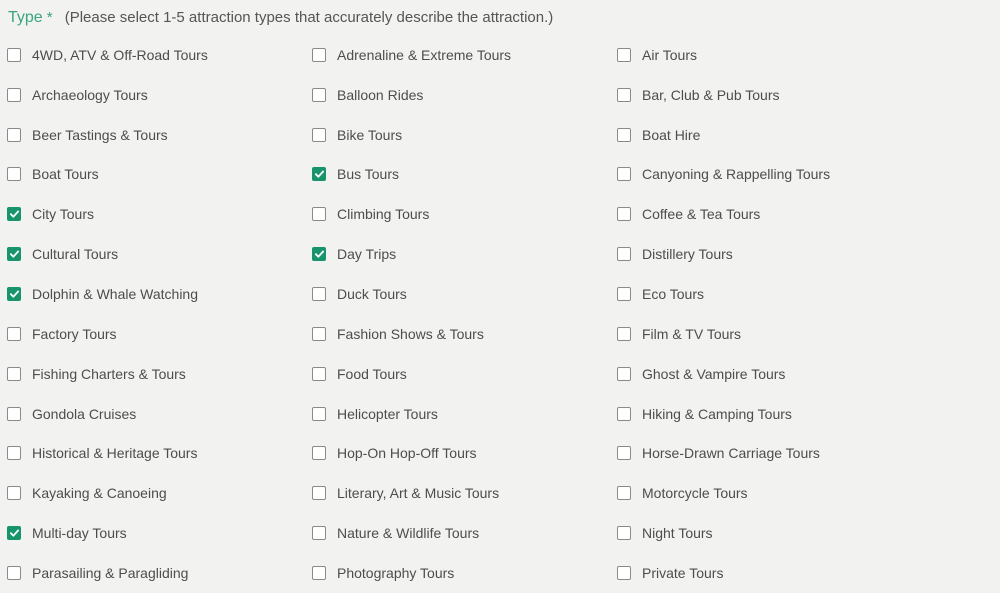 The width and height of the screenshot is (1000, 593). I want to click on attraction-type-option: Duck Tours, so click(464, 294).